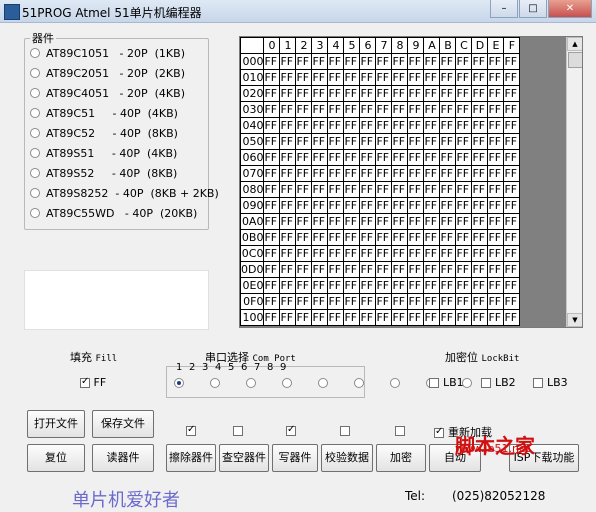 The image size is (596, 512). I want to click on lockbit-option: LB1, so click(446, 382).